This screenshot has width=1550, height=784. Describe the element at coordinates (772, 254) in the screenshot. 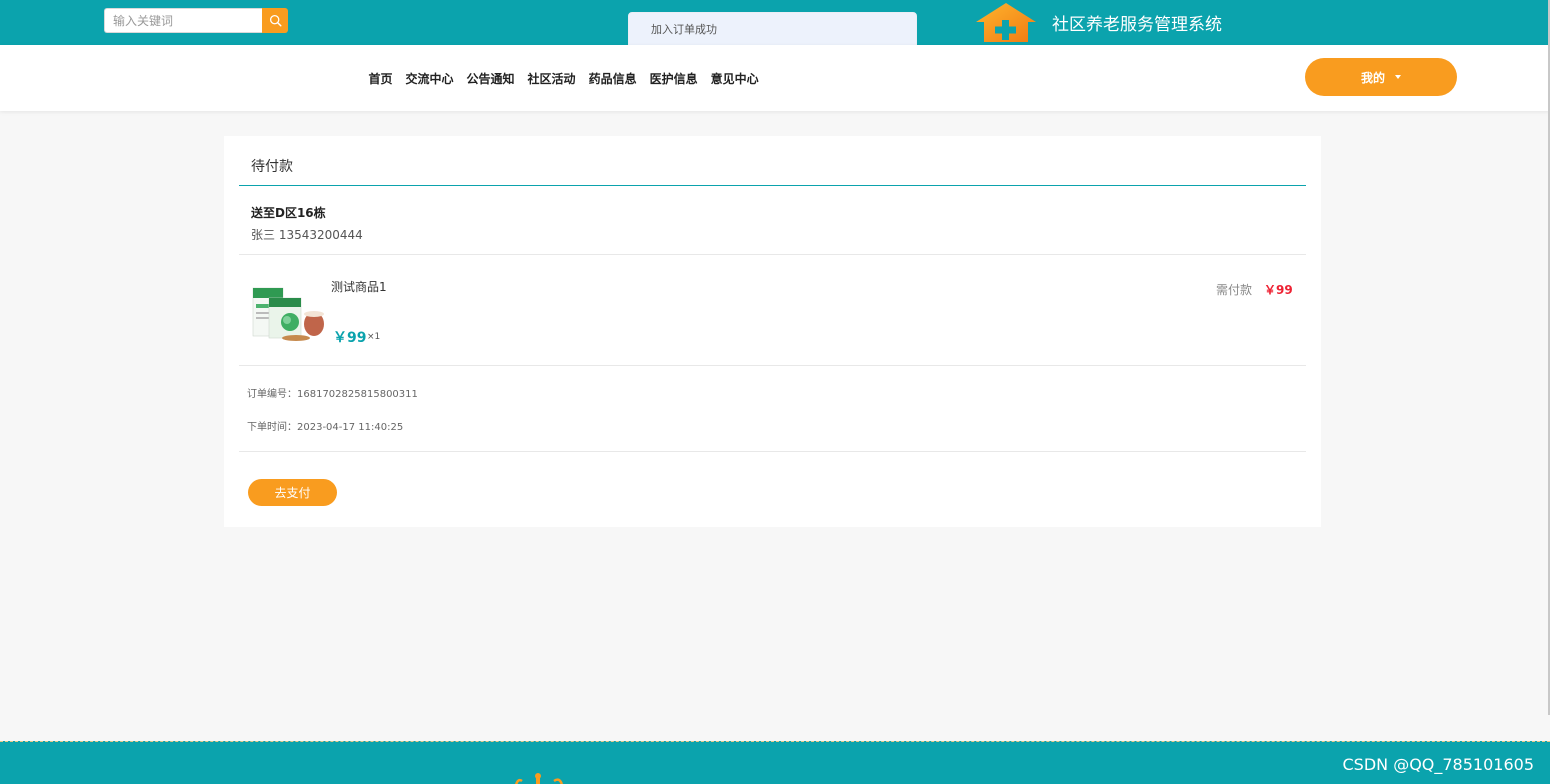

I see `address-divider` at that location.